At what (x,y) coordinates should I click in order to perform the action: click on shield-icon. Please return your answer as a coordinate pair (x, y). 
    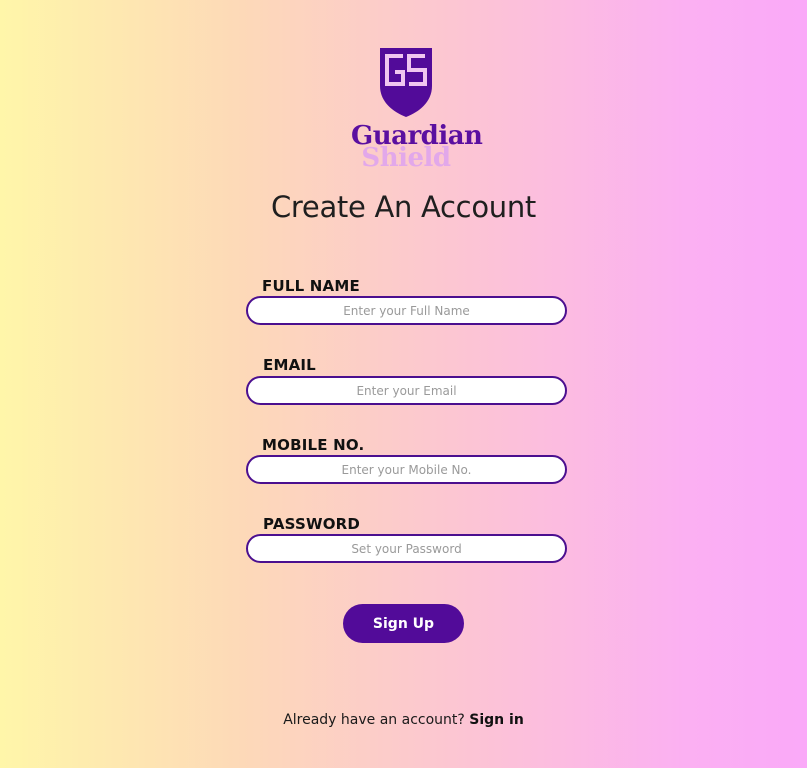
    Looking at the image, I should click on (406, 82).